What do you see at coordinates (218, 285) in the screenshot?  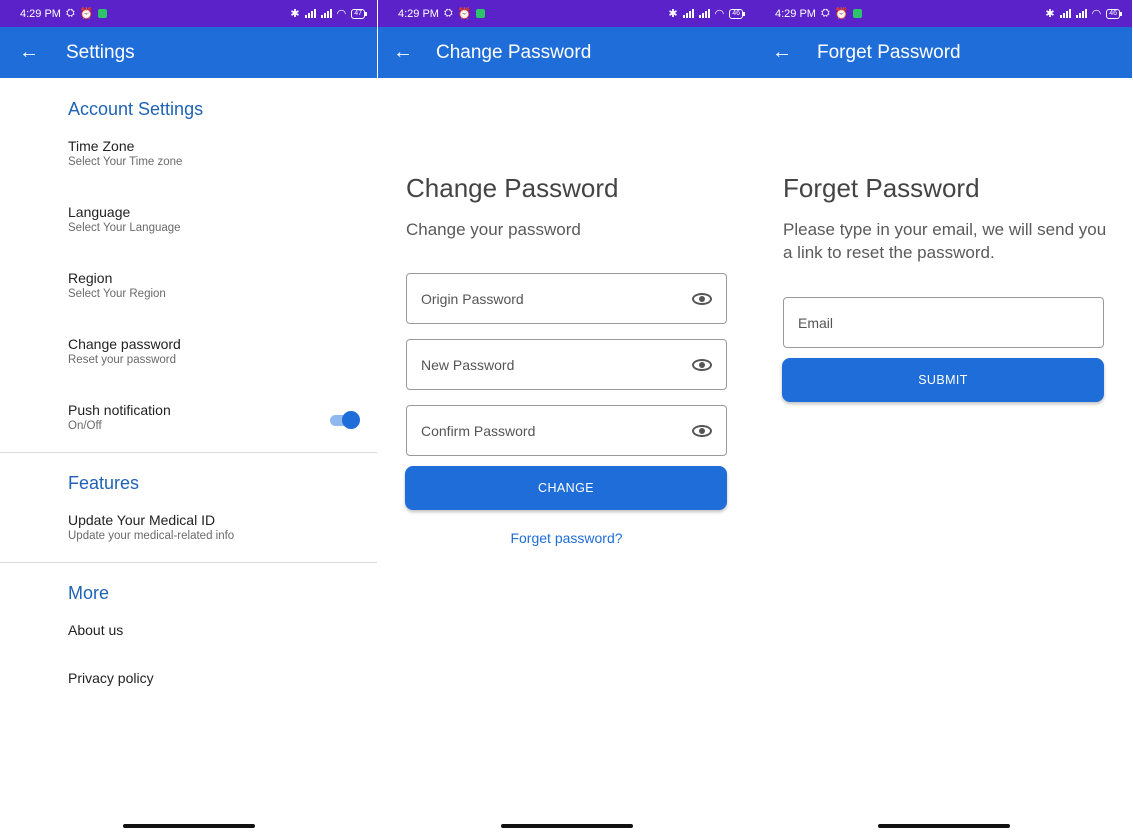 I see `setting-item-region: Region Select Your Region` at bounding box center [218, 285].